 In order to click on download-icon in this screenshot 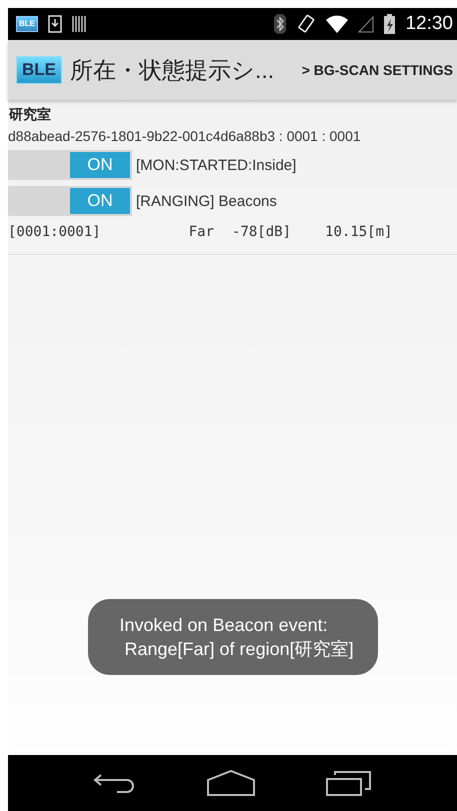, I will do `click(55, 24)`.